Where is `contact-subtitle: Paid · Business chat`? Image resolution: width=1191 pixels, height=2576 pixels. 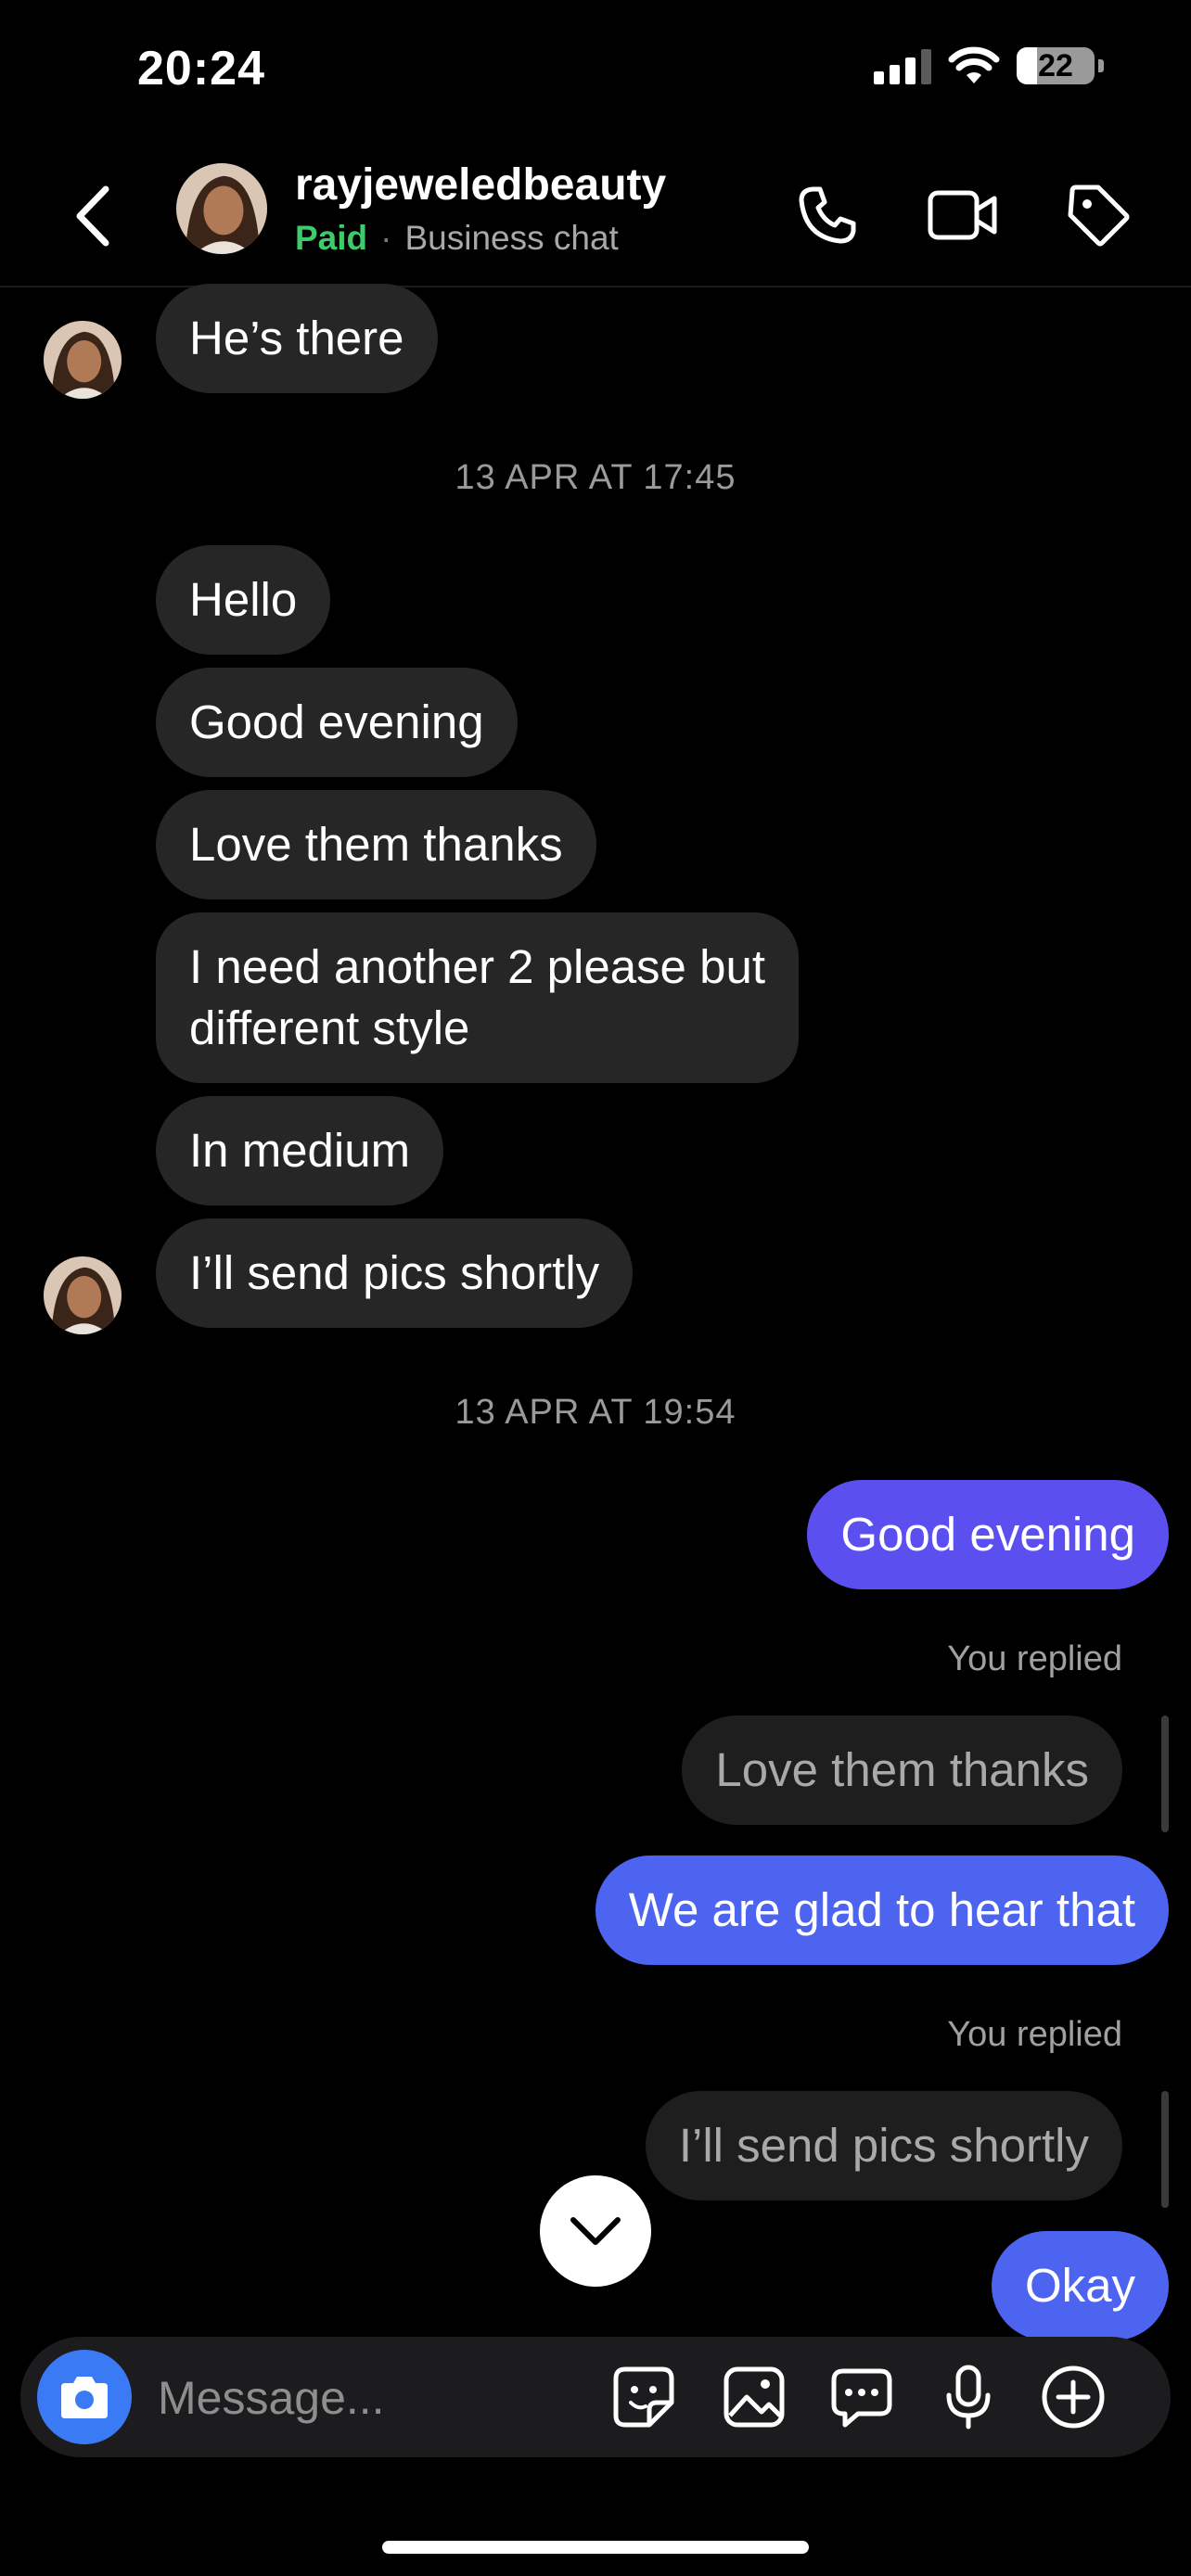 contact-subtitle: Paid · Business chat is located at coordinates (457, 239).